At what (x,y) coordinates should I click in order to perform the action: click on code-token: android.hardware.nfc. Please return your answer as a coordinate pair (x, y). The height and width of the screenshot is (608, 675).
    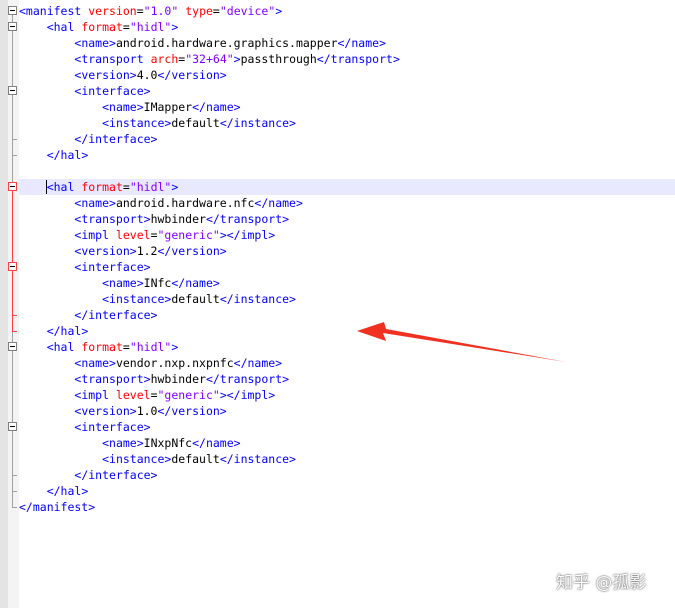
    Looking at the image, I should click on (185, 203).